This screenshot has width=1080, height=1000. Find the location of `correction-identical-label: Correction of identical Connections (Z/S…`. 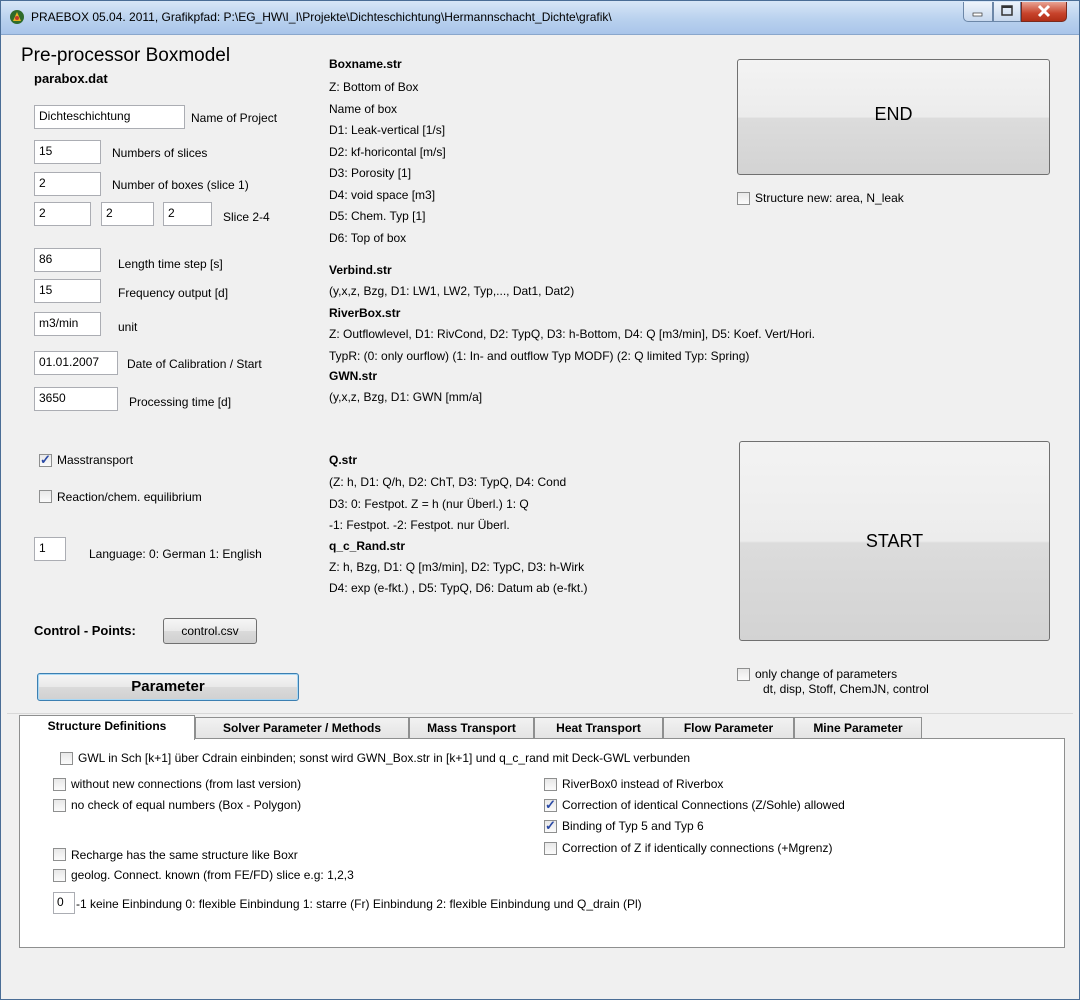

correction-identical-label: Correction of identical Connections (Z/S… is located at coordinates (703, 805).